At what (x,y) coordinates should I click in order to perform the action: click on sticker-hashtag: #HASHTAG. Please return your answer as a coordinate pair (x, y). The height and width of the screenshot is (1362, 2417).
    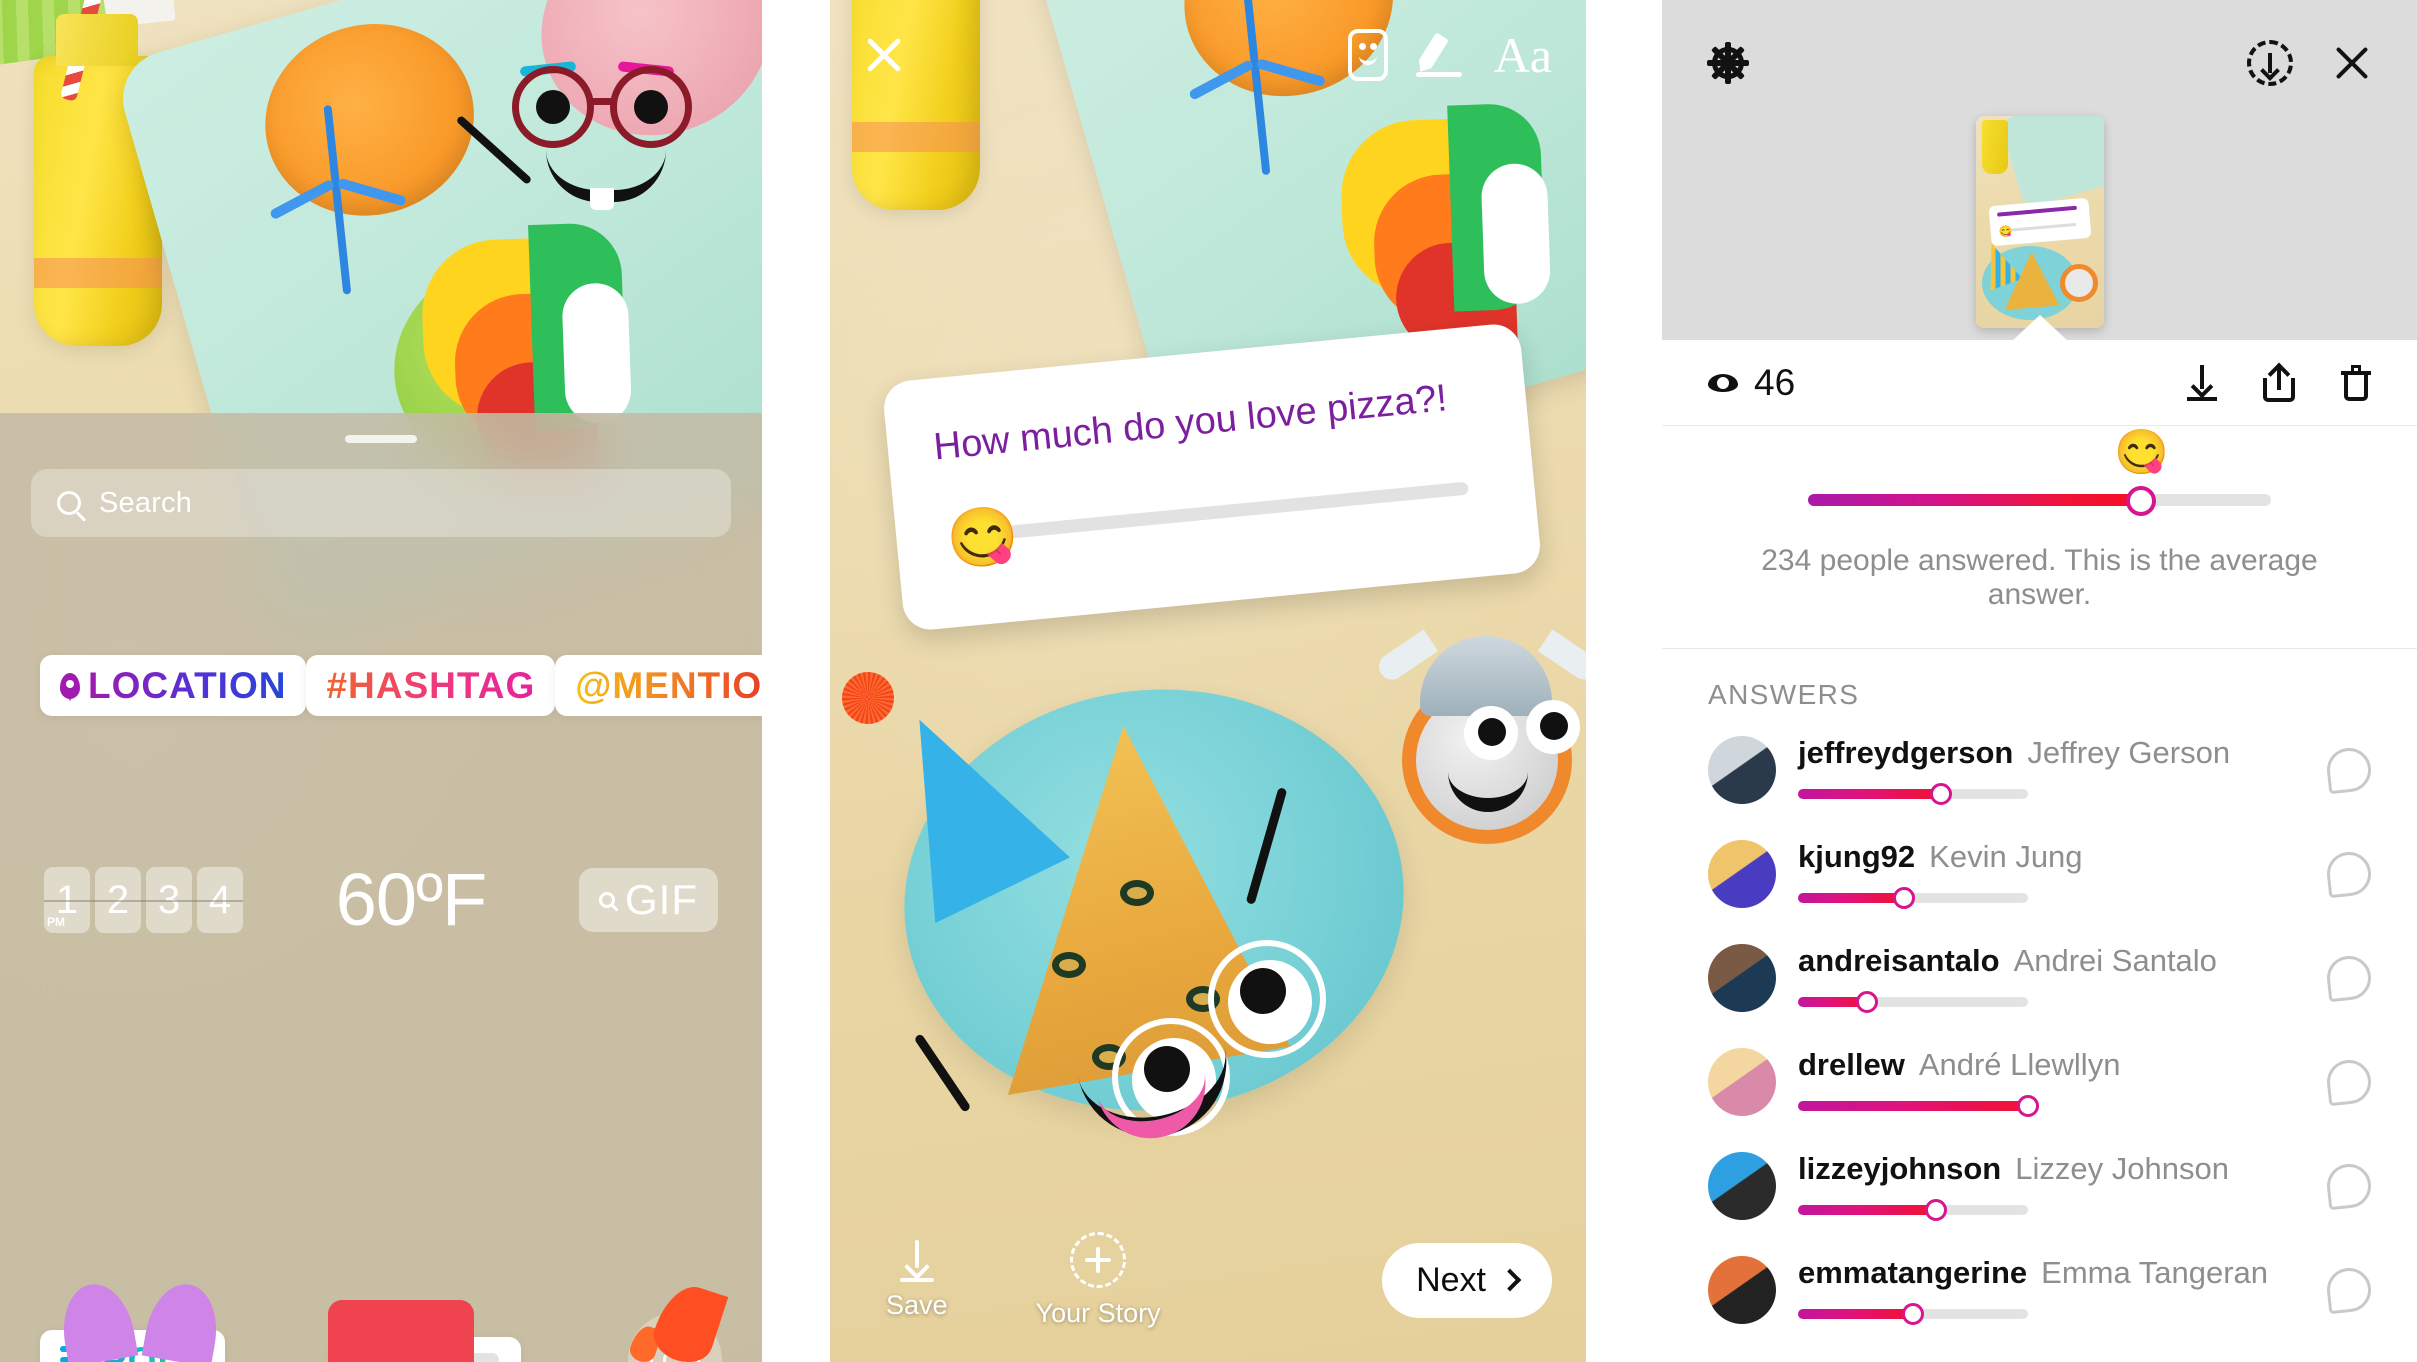
    Looking at the image, I should click on (431, 685).